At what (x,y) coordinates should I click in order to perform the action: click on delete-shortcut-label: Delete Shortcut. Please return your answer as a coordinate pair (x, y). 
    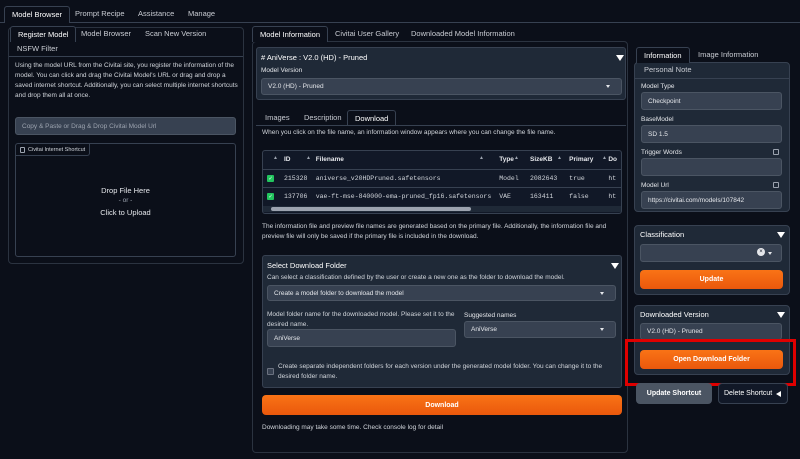
    Looking at the image, I should click on (748, 393).